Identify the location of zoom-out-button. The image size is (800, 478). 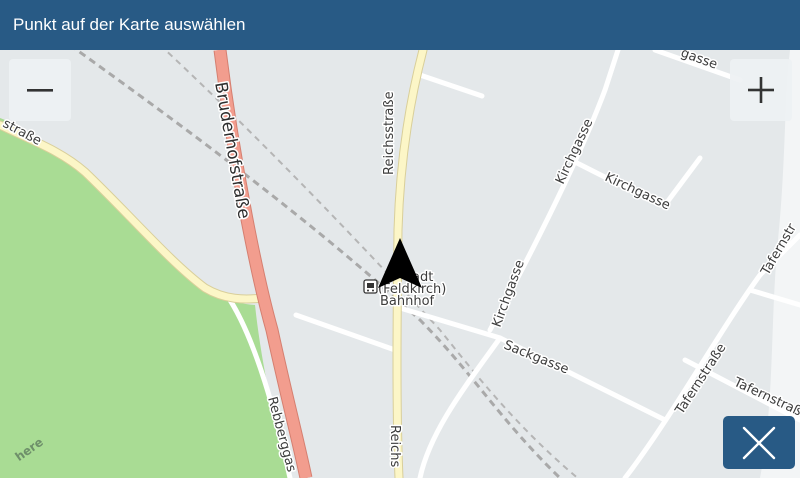
(40, 90).